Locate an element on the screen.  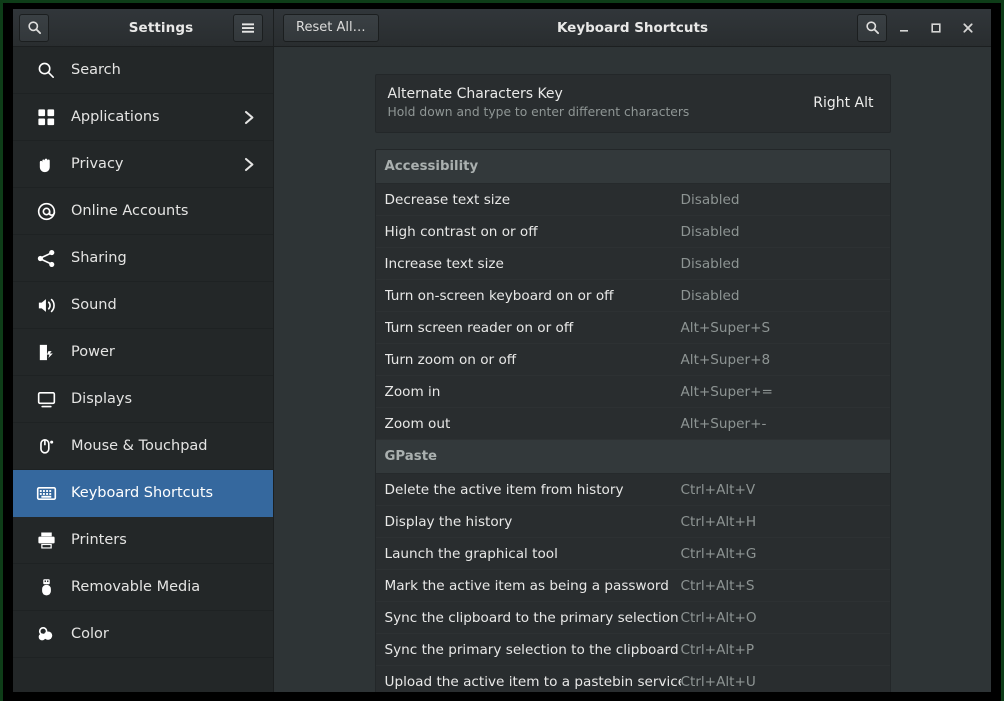
shortcut-row: Zoom out Alt+Super+- is located at coordinates (632, 424).